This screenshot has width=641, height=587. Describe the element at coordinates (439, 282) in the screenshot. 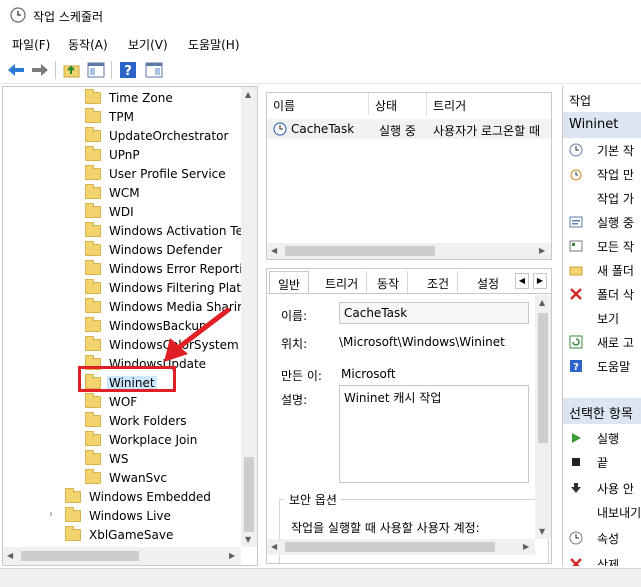

I see `tab-conditions: 조건` at that location.